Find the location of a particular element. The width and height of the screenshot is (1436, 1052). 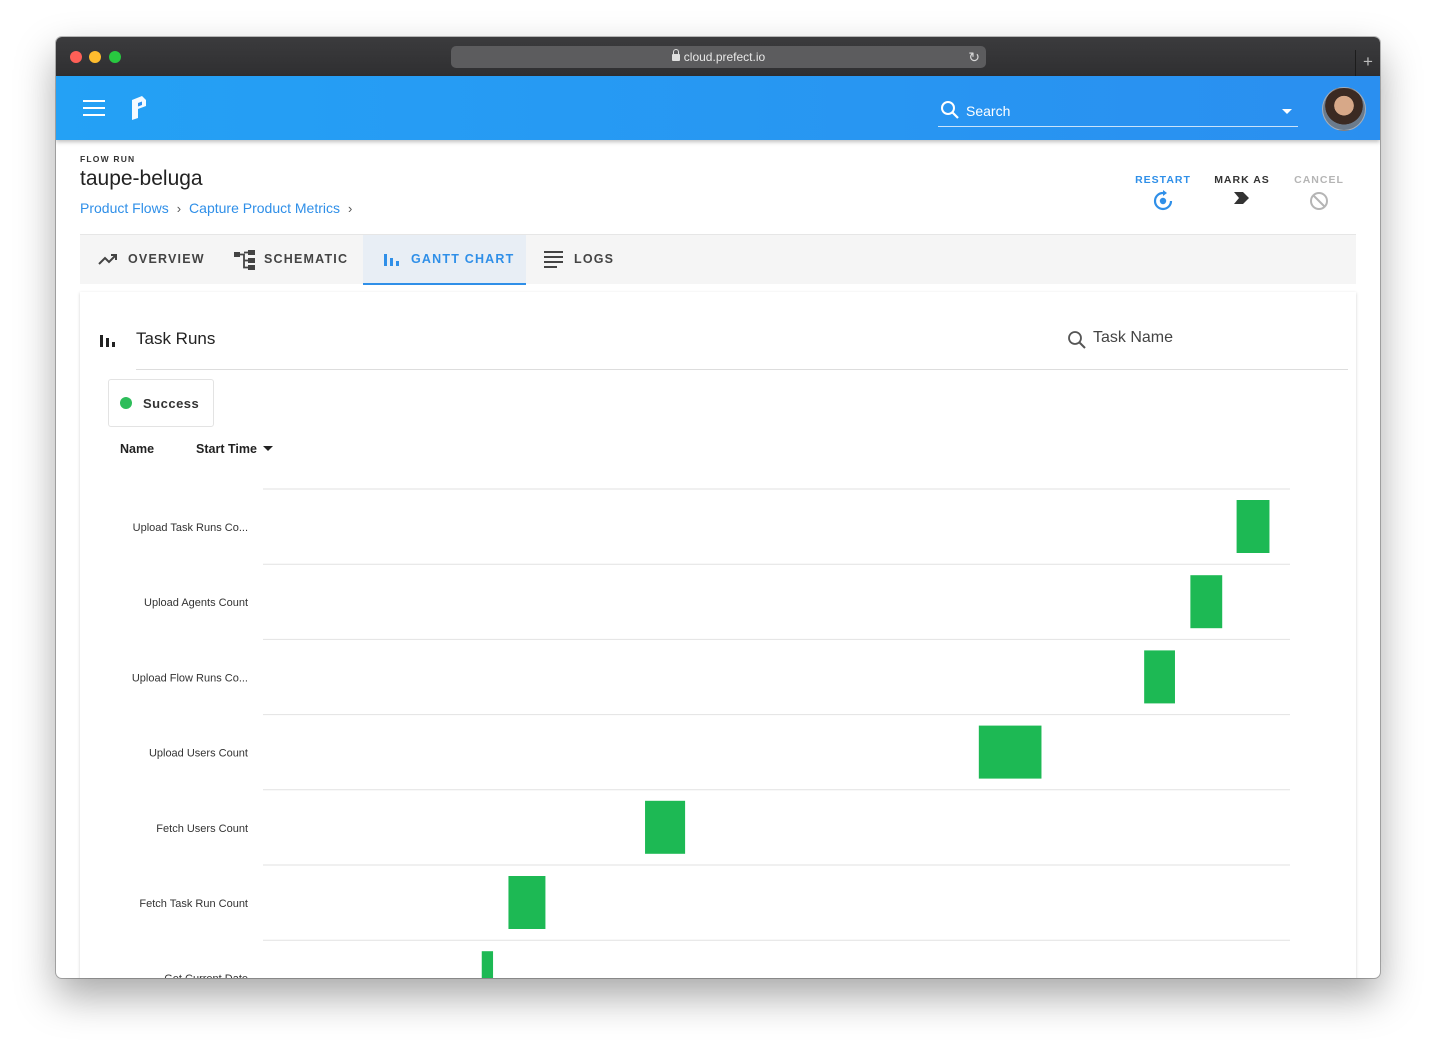

chevron-down-icon is located at coordinates (1287, 111).